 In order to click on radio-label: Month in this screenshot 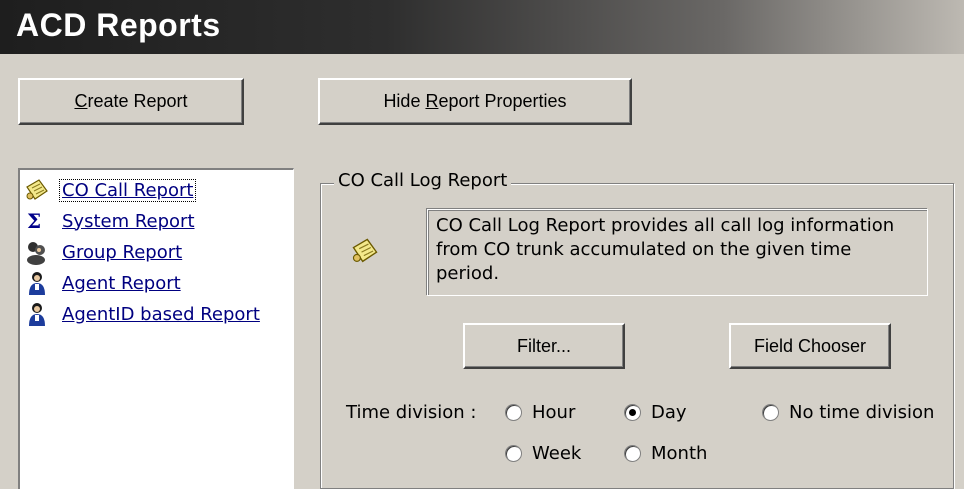, I will do `click(679, 453)`.